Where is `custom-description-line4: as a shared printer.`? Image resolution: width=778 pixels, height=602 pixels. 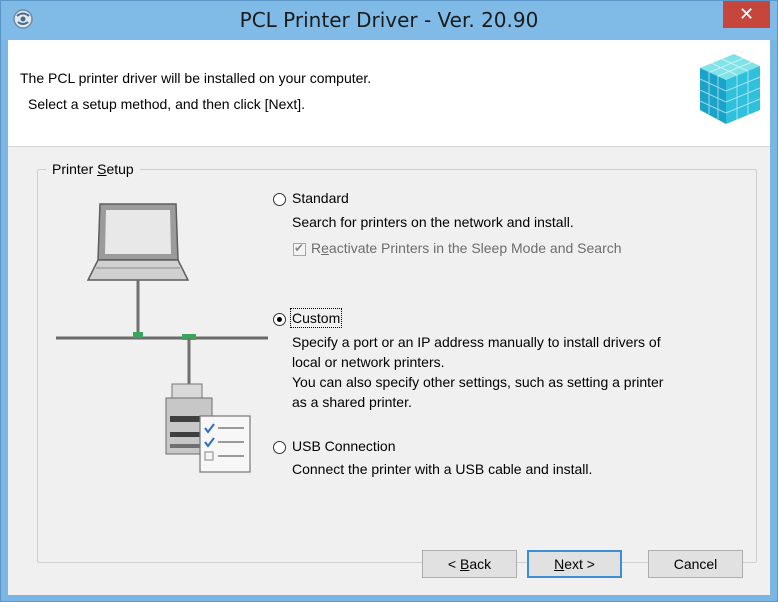 custom-description-line4: as a shared printer. is located at coordinates (352, 402).